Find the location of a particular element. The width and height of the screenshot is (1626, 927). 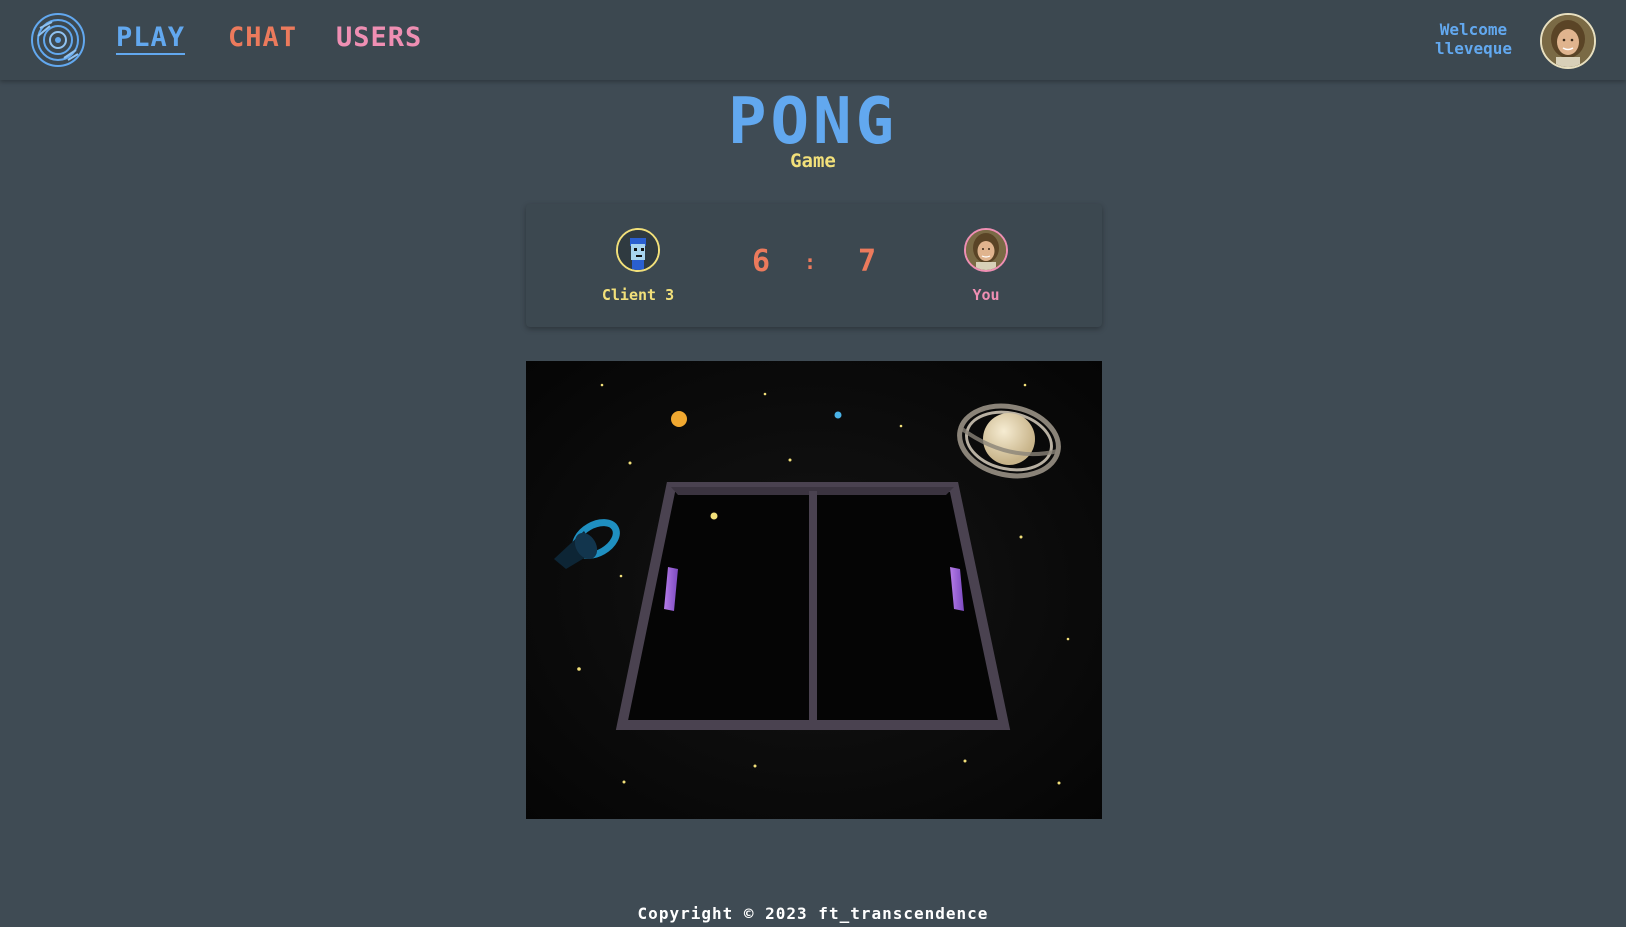

blue-planet is located at coordinates (838, 415).